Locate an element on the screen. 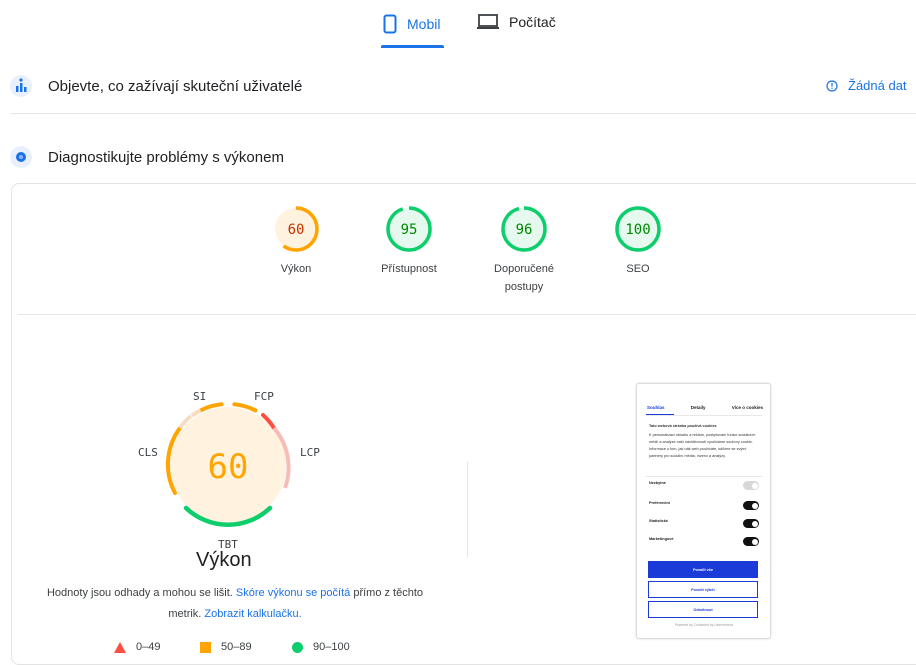  no-data-label: Žádná dat is located at coordinates (877, 85).